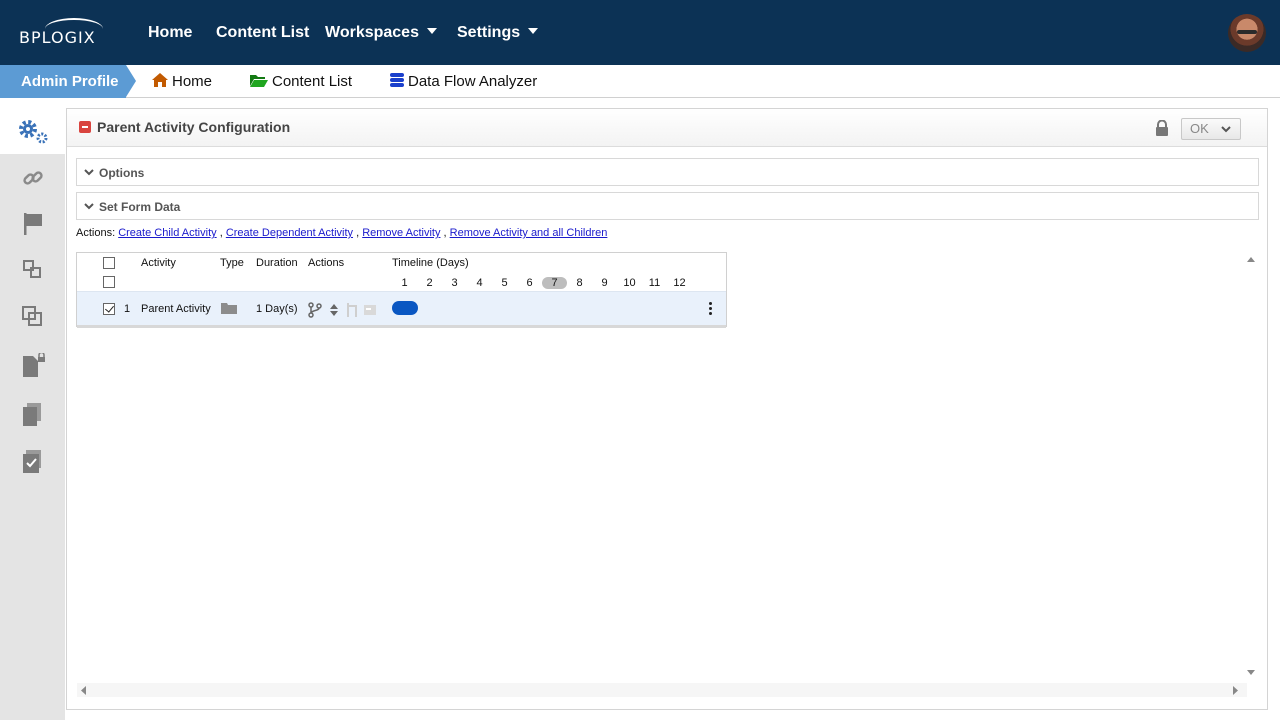  I want to click on documents-icon, so click(31, 414).